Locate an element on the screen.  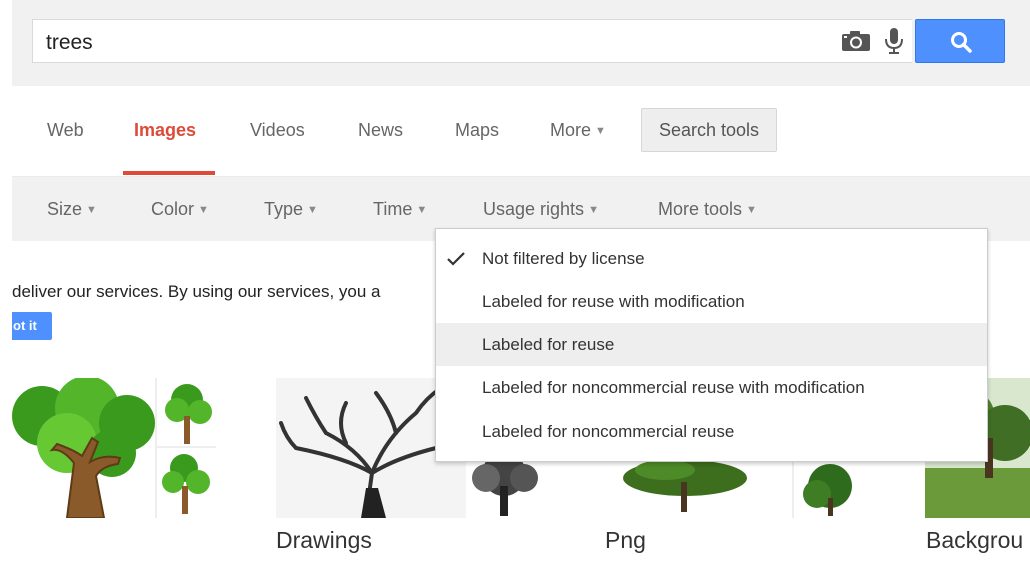
search-query-text: trees is located at coordinates (69, 43).